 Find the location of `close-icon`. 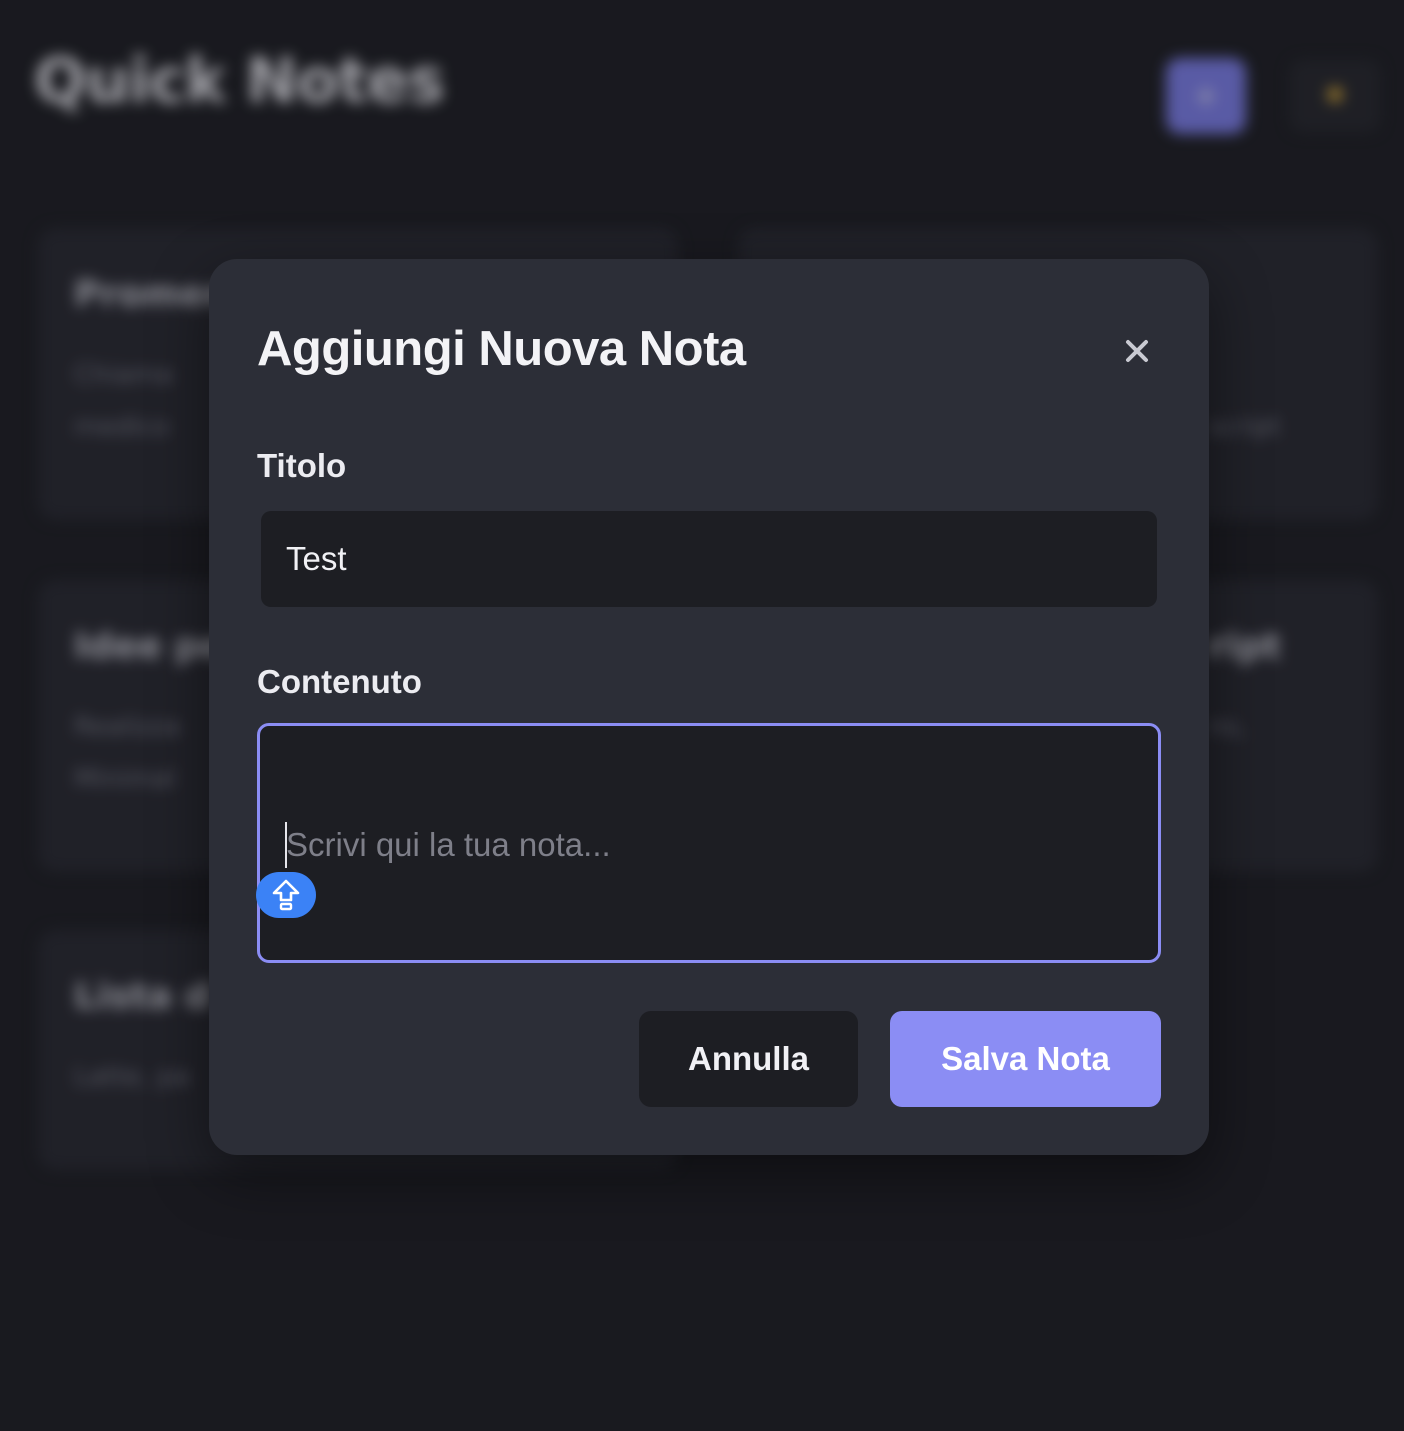

close-icon is located at coordinates (1137, 351).